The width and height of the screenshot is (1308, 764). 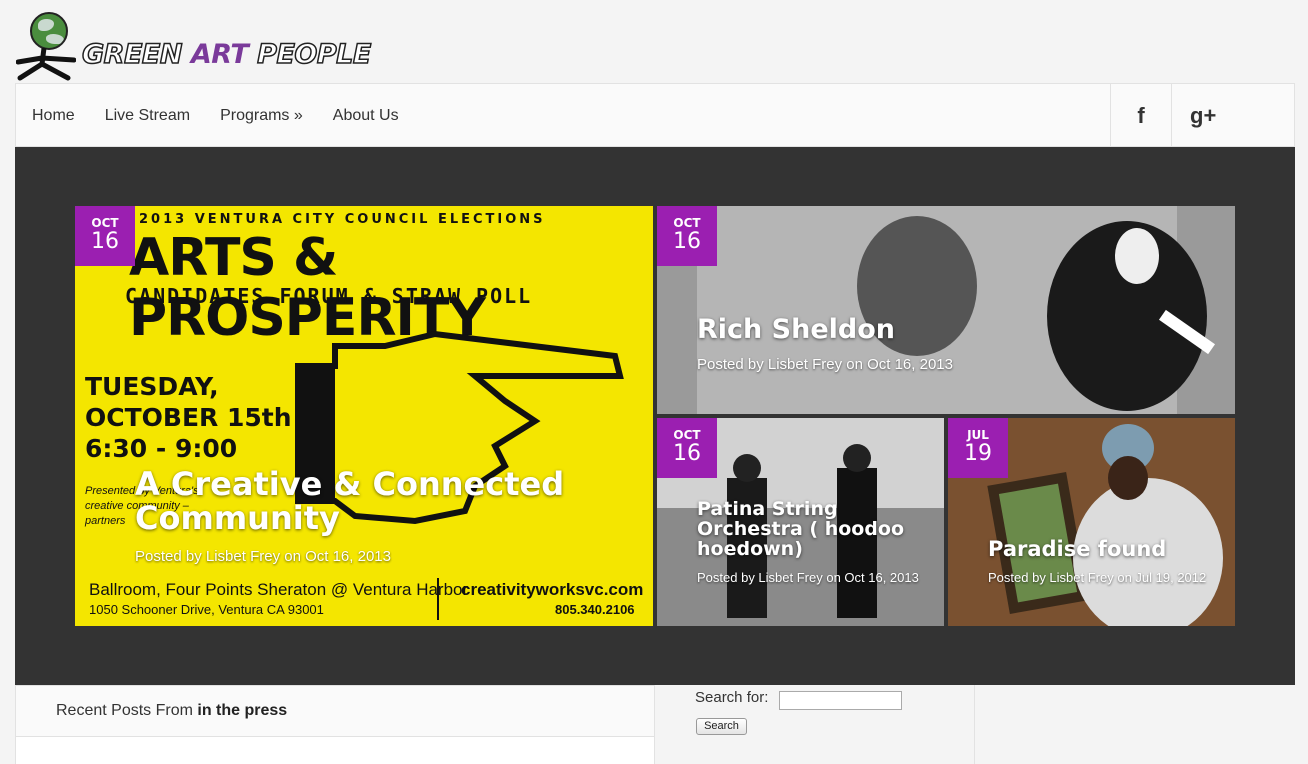 I want to click on nav-item-live-stream: Live Stream, so click(x=147, y=116).